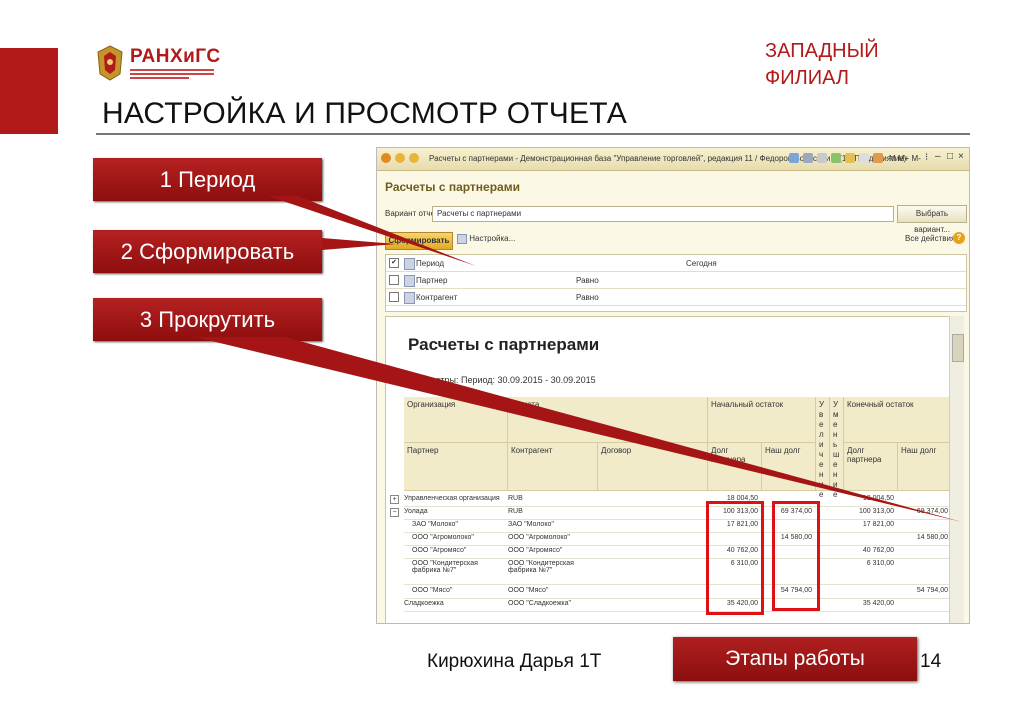 This screenshot has height=709, width=1024. What do you see at coordinates (207, 319) in the screenshot?
I see `callout-scroll: 3 Прокрутить` at bounding box center [207, 319].